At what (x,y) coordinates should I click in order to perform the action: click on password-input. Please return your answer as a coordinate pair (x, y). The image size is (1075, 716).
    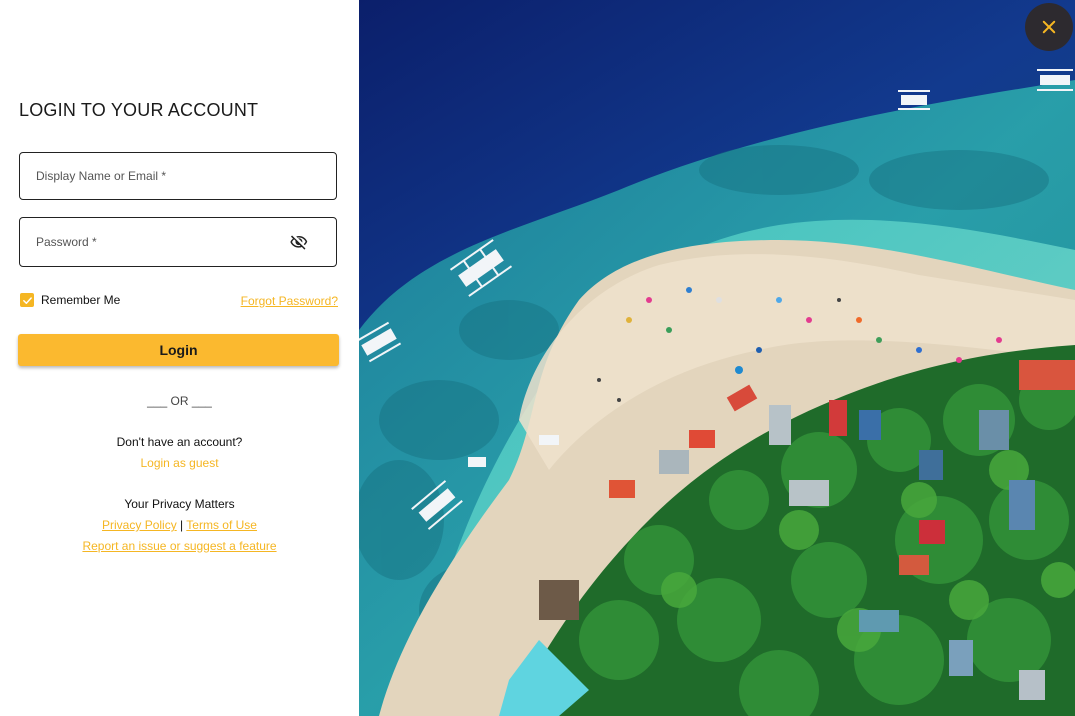
    Looking at the image, I should click on (178, 242).